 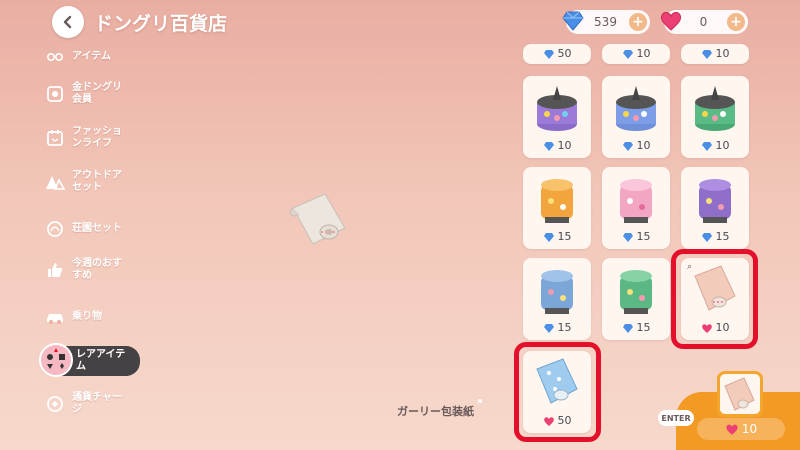 I want to click on purchase-button: 10, so click(x=741, y=429).